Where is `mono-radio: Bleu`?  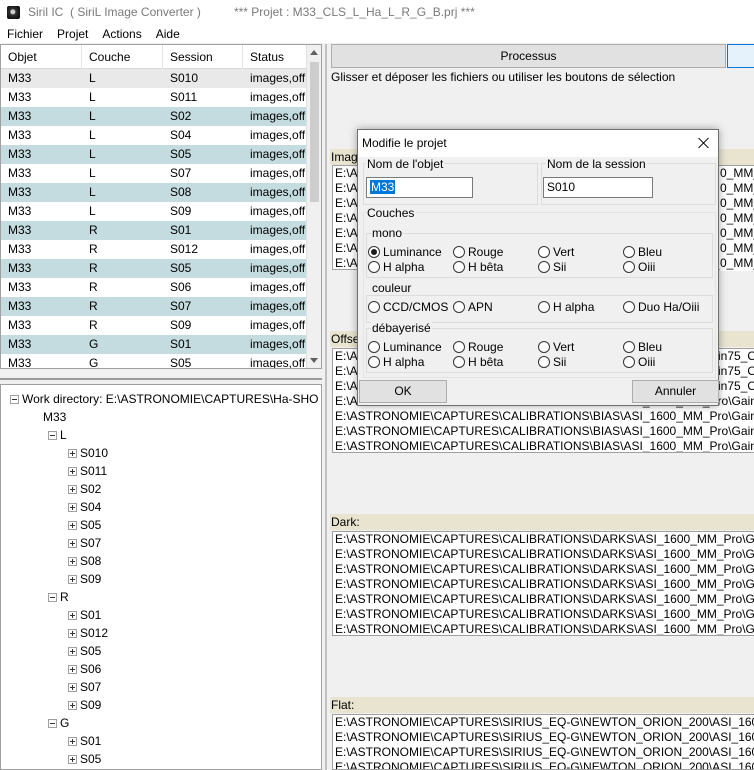
mono-radio: Bleu is located at coordinates (642, 252).